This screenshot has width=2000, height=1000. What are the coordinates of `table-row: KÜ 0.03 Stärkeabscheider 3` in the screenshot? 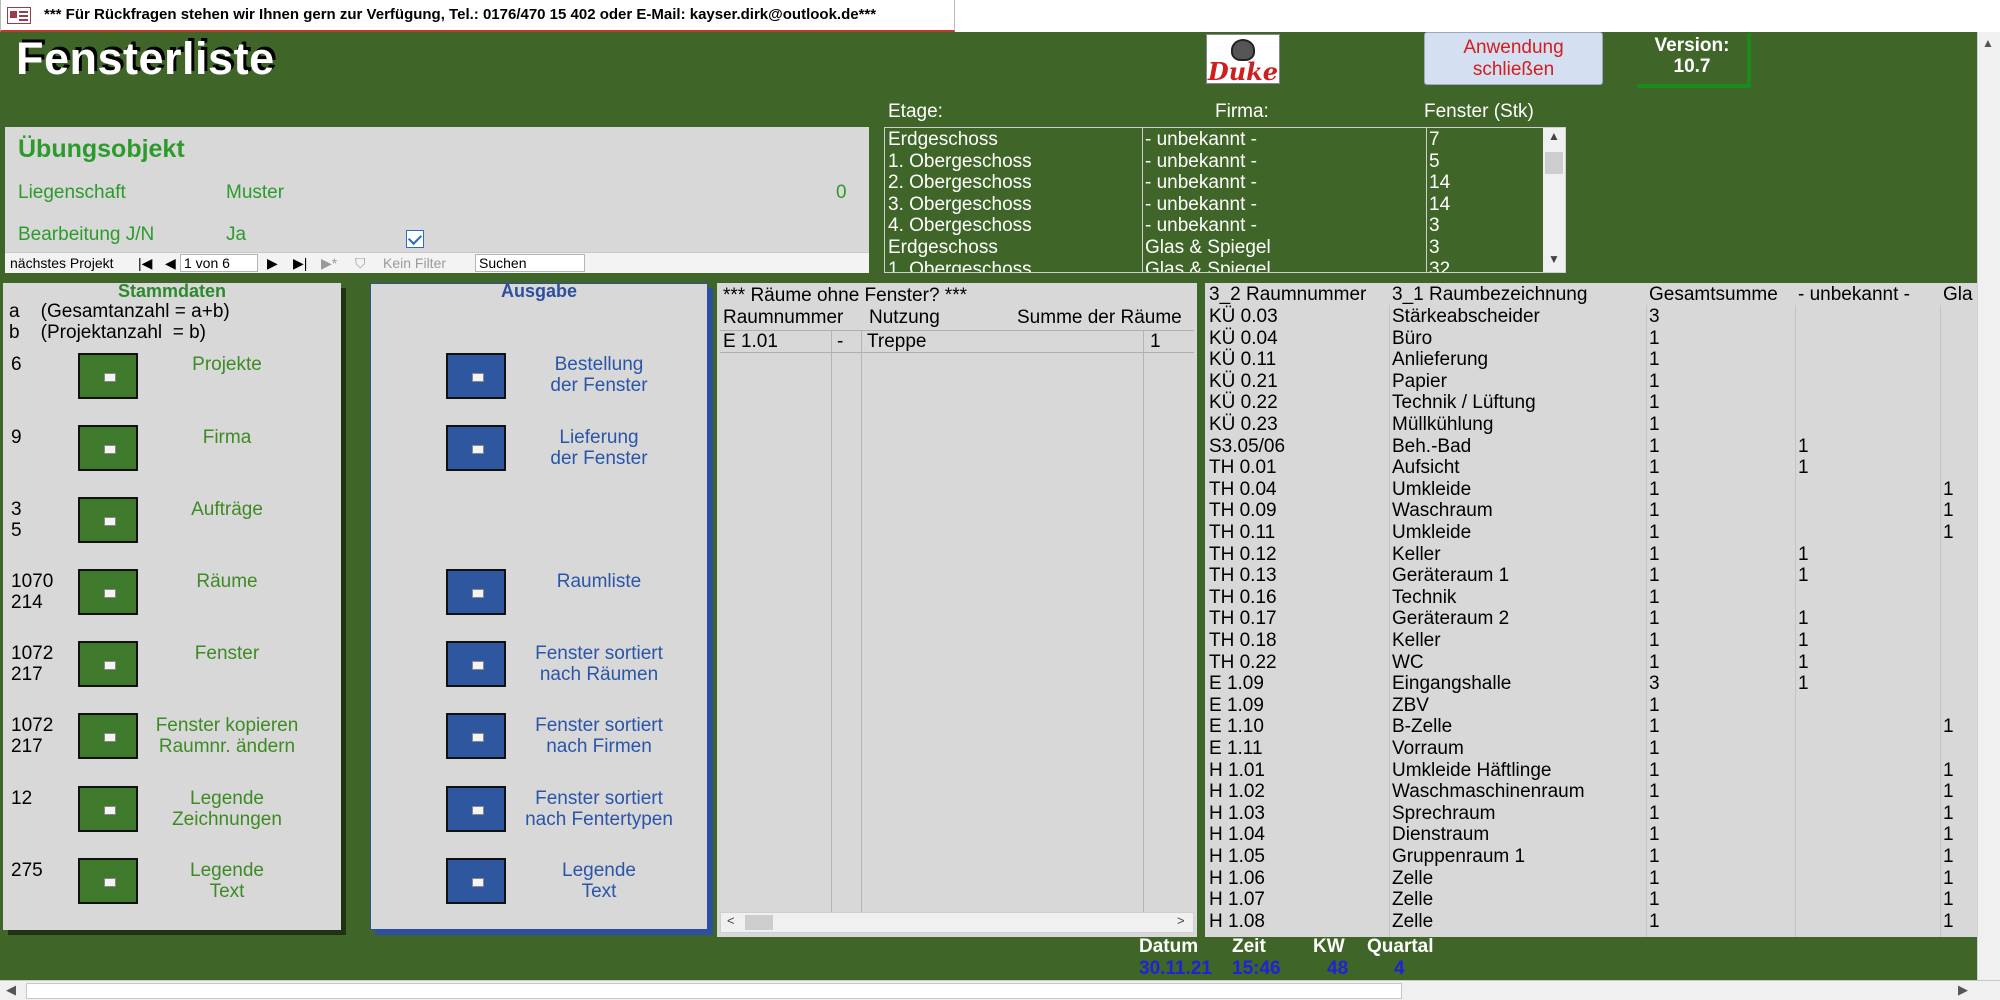 It's located at (1591, 317).